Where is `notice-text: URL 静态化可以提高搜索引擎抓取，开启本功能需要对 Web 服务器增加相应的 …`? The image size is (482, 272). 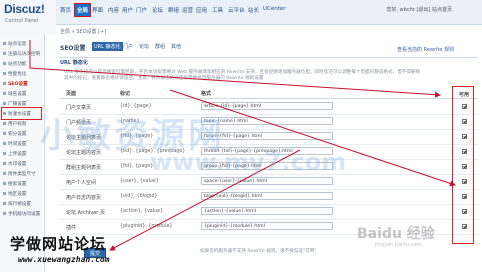 notice-text: URL 静态化可以提高搜索引擎抓取，开启本功能需要对 Web 服务器增加相应的 … is located at coordinates (242, 76).